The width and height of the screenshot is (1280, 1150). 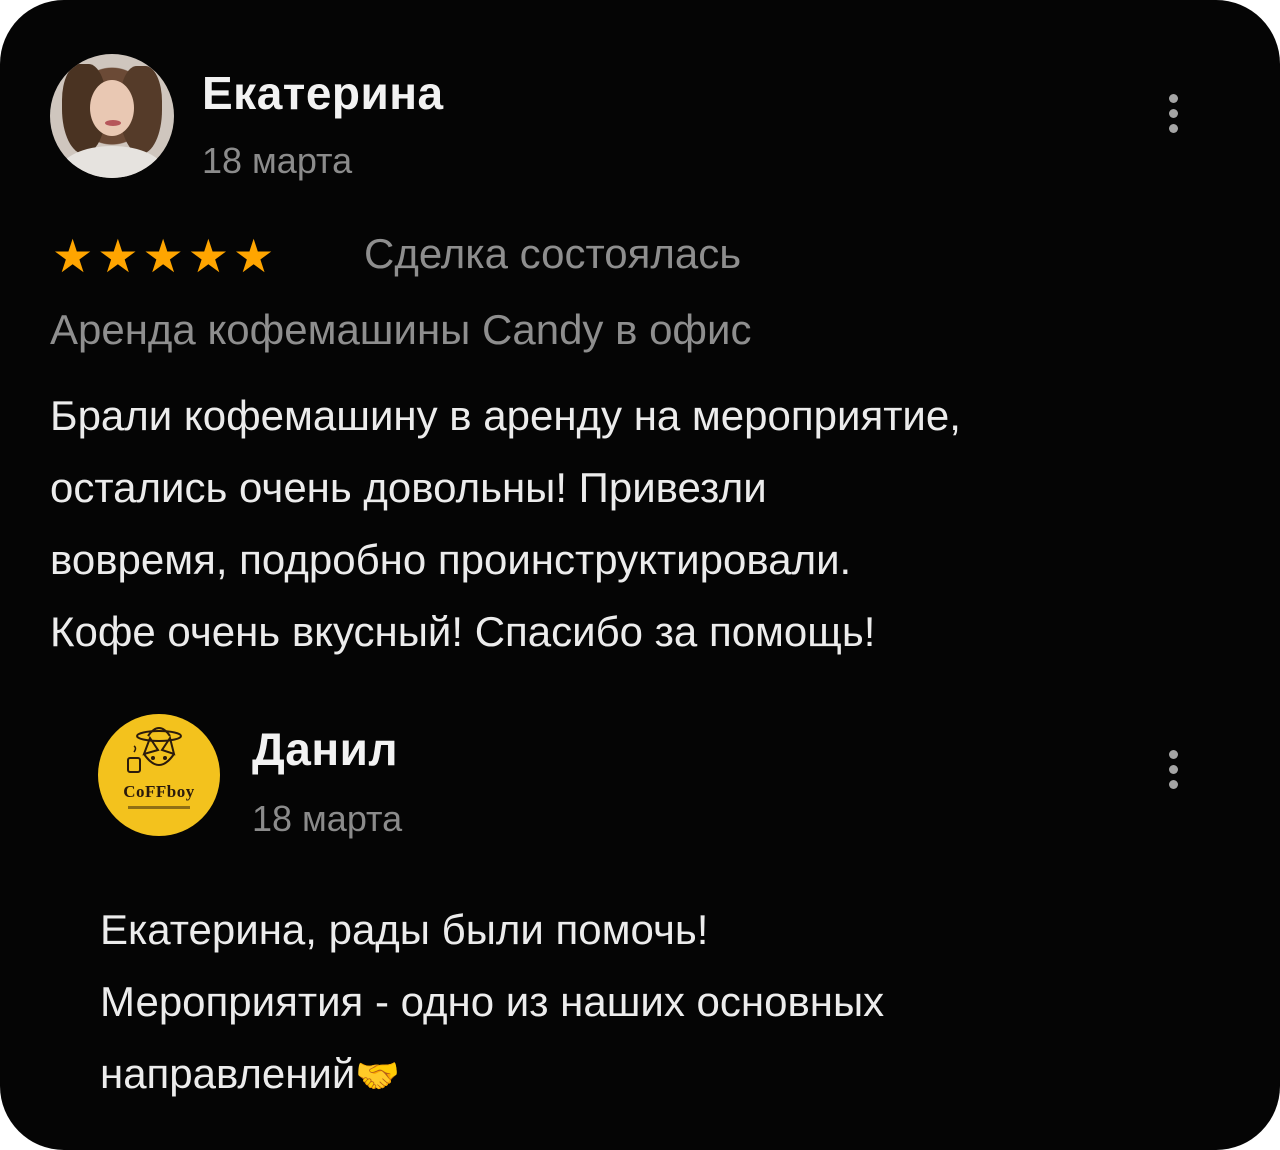 I want to click on deal-status: Сделка состоялась, so click(x=553, y=253).